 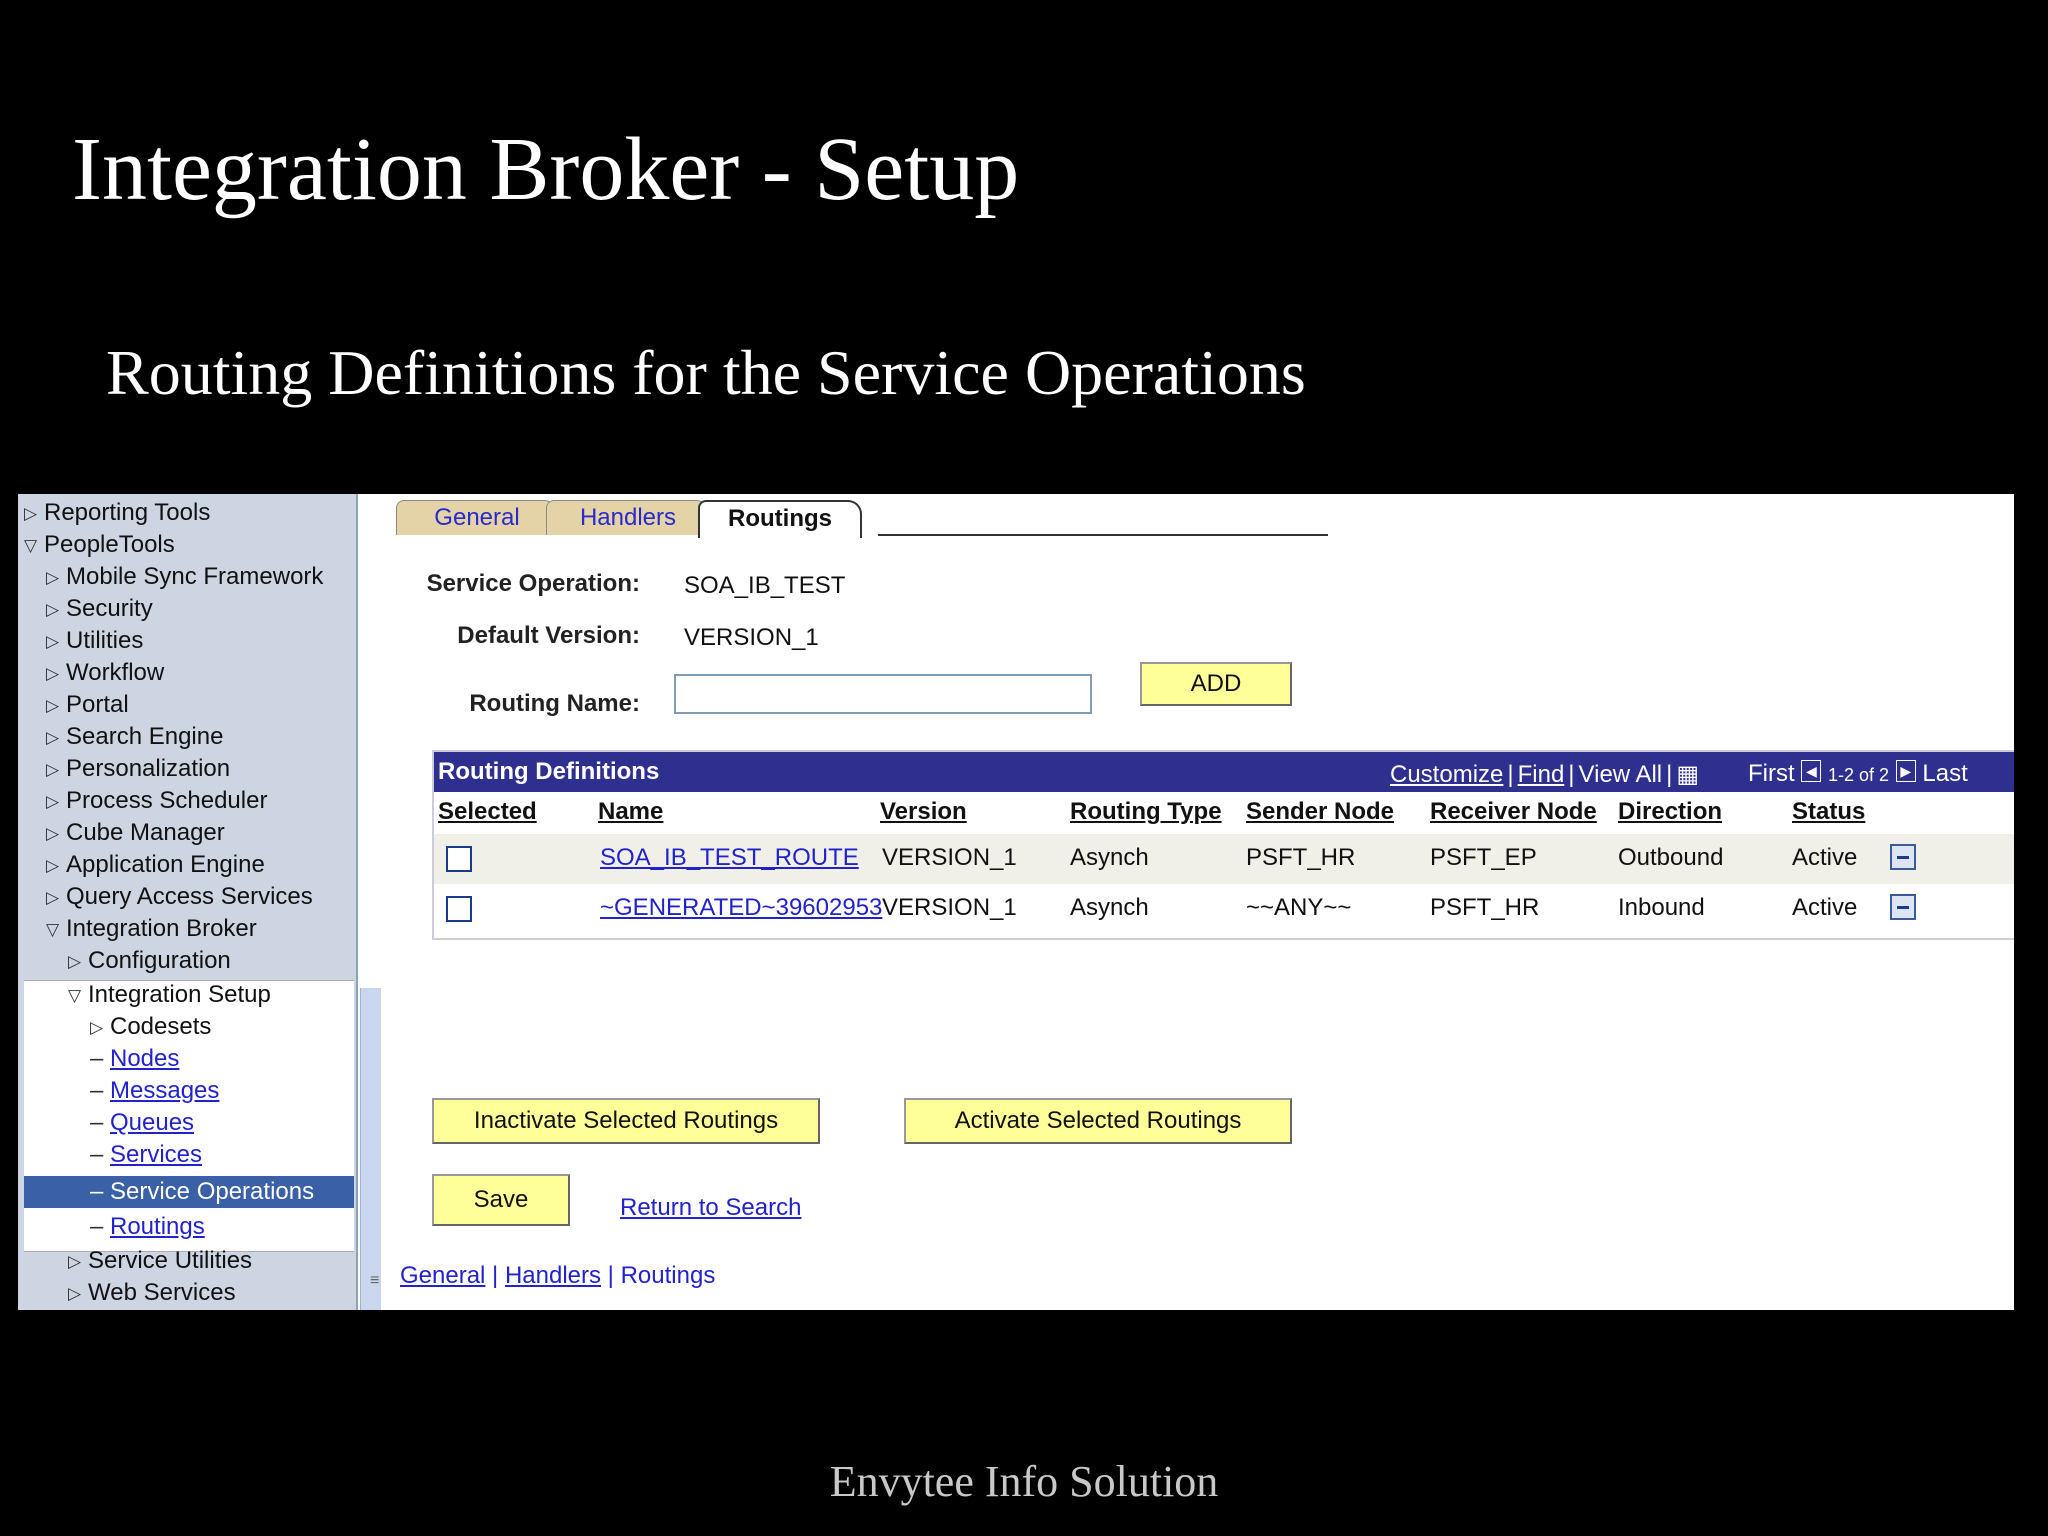 I want to click on next-arrow-icon: ▶, so click(x=1905, y=771).